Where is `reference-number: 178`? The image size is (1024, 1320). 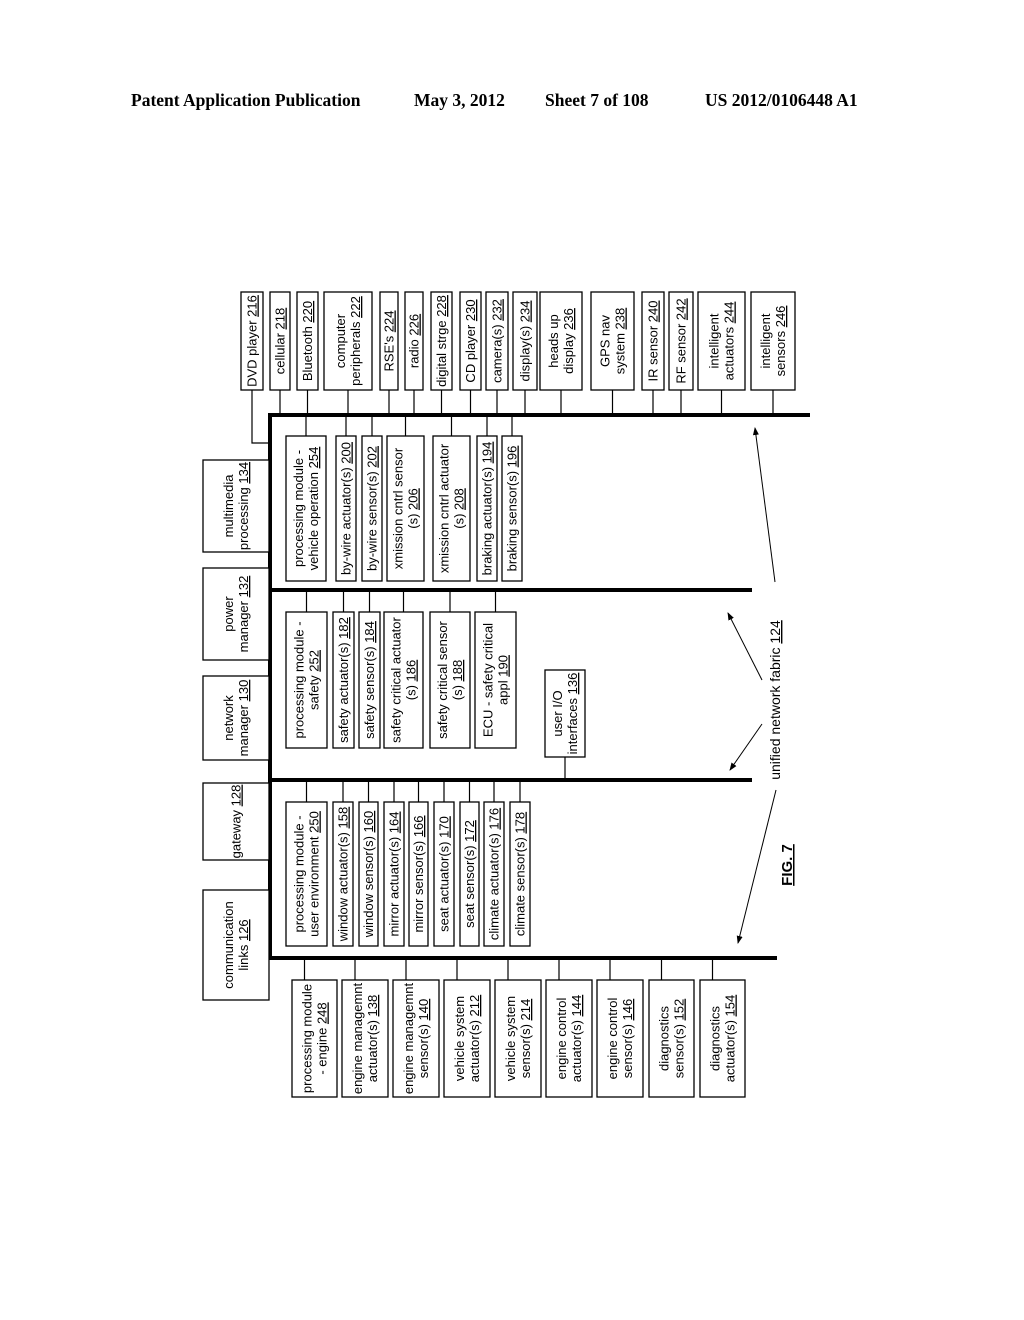 reference-number: 178 is located at coordinates (520, 823).